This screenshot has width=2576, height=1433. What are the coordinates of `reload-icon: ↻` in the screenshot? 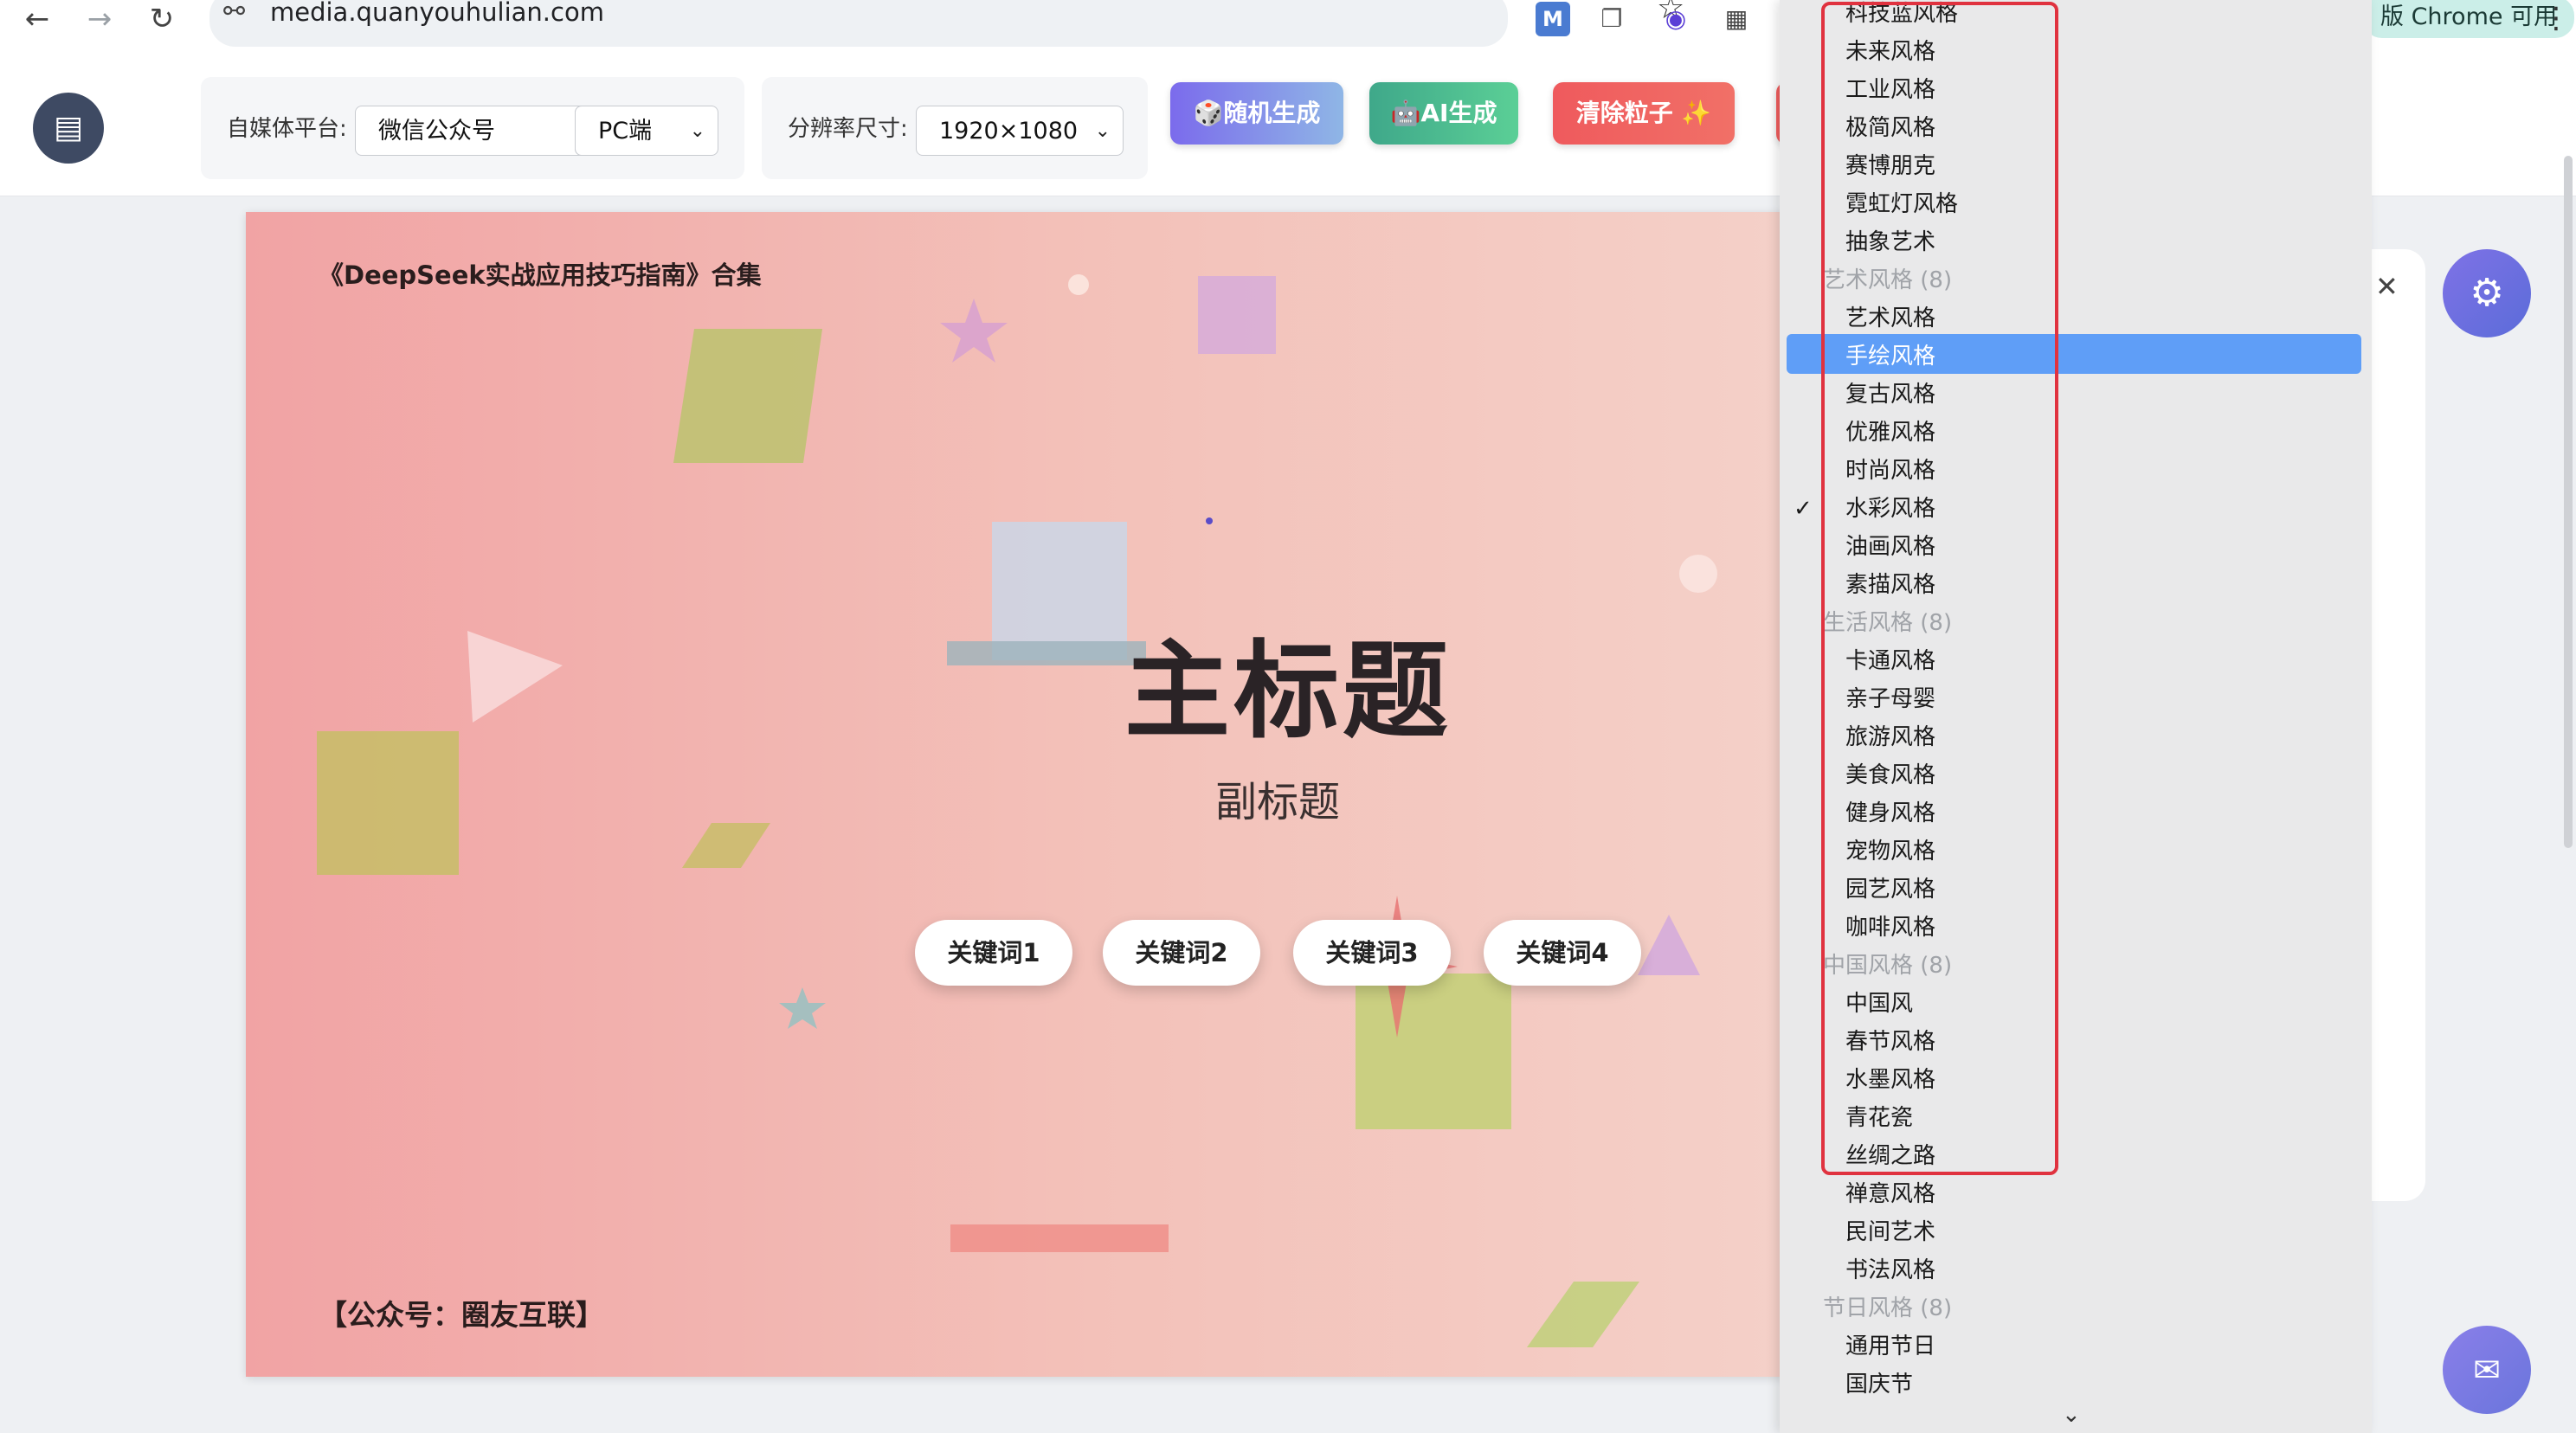 It's located at (162, 19).